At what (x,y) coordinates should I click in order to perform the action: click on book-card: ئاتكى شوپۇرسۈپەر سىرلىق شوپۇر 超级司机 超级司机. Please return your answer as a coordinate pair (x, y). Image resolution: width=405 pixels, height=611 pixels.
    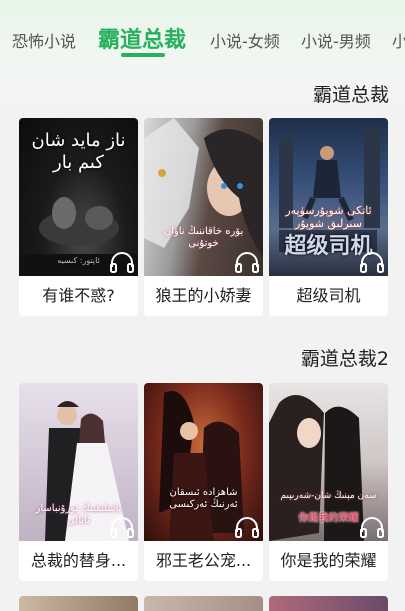
    Looking at the image, I should click on (328, 217).